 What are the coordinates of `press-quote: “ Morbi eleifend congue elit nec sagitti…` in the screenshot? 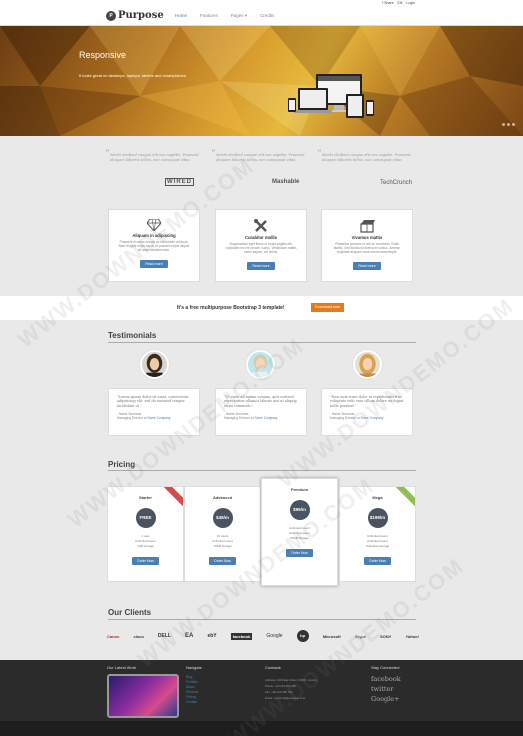 It's located at (155, 156).